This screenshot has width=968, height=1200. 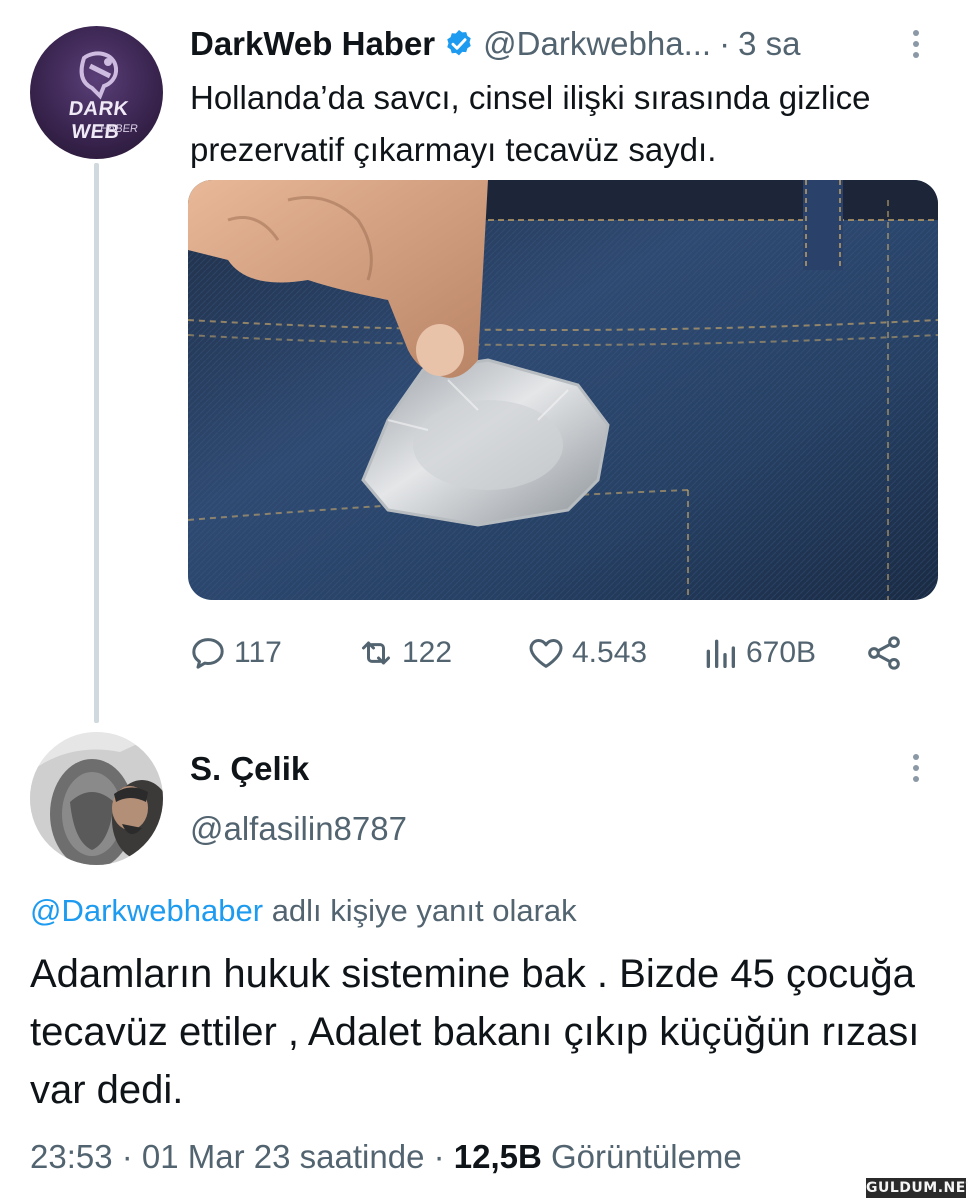 What do you see at coordinates (71, 1156) in the screenshot?
I see `tweet-time: 23:53` at bounding box center [71, 1156].